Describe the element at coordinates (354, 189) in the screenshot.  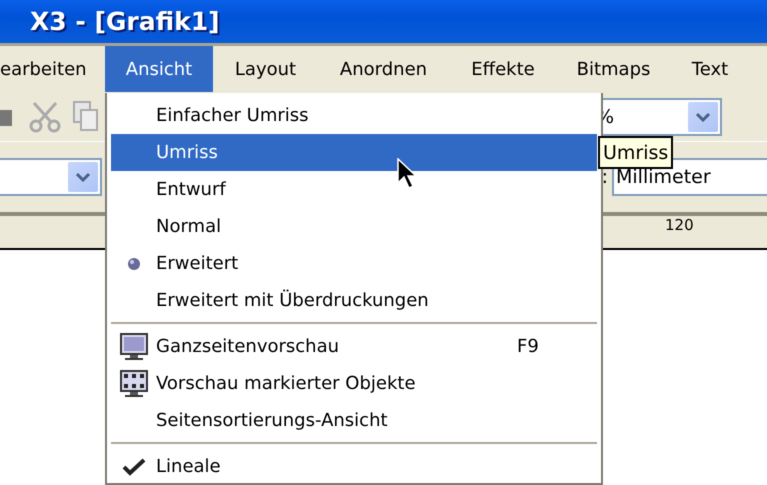
I see `menu-item: Entwurf` at that location.